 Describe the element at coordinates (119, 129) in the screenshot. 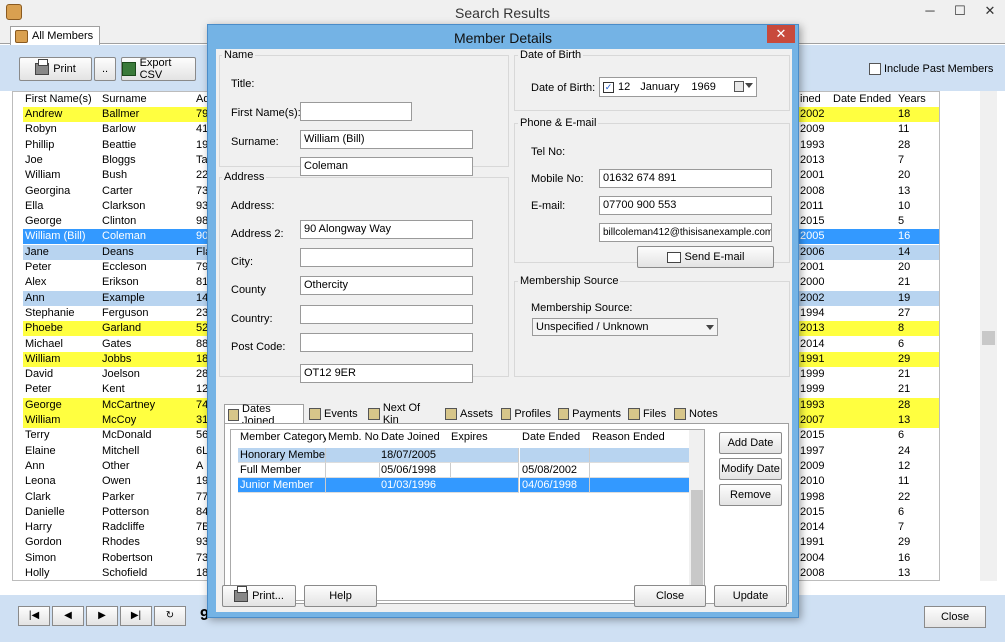

I see `cell-surname: Barlow` at that location.